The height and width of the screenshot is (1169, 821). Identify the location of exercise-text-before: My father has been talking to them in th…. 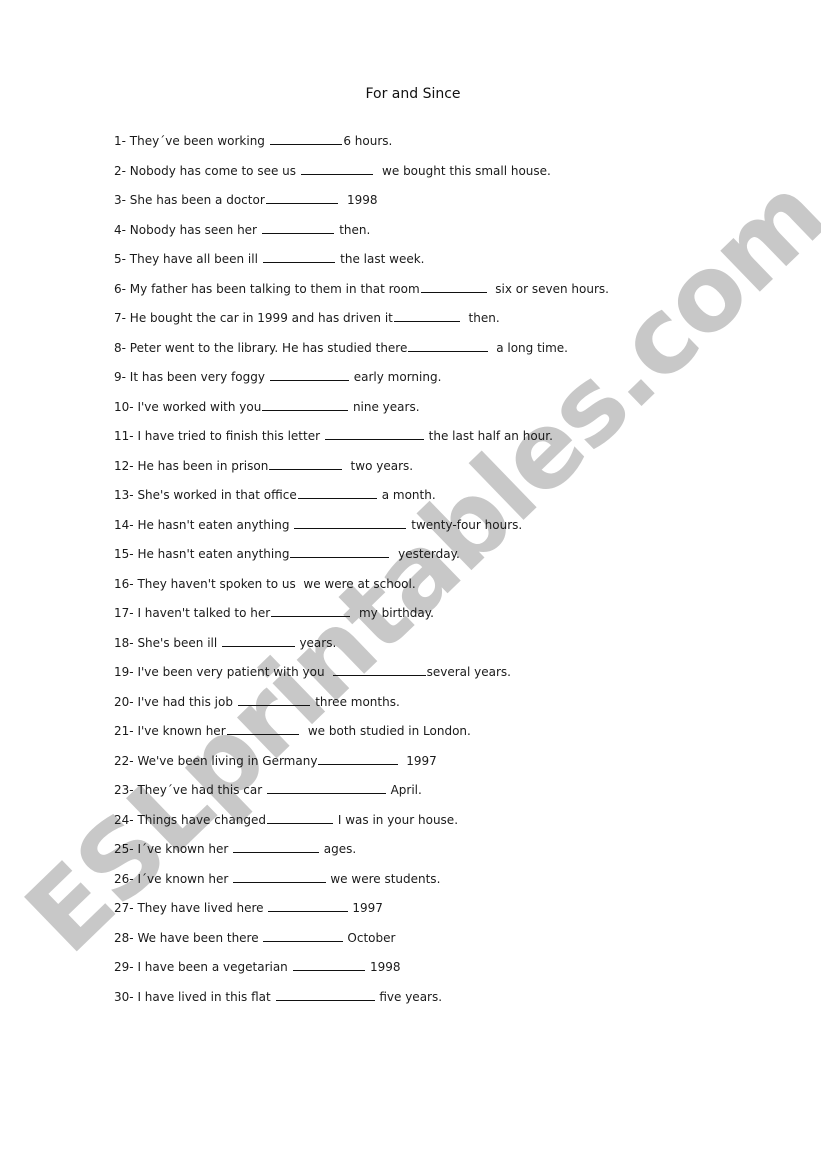
(274, 288).